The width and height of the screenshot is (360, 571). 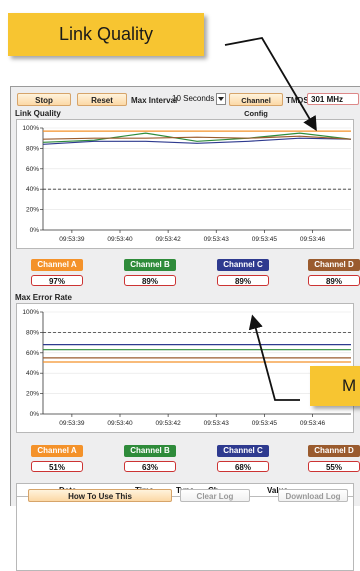 What do you see at coordinates (38, 113) in the screenshot?
I see `link-quality-title: Link Quality` at bounding box center [38, 113].